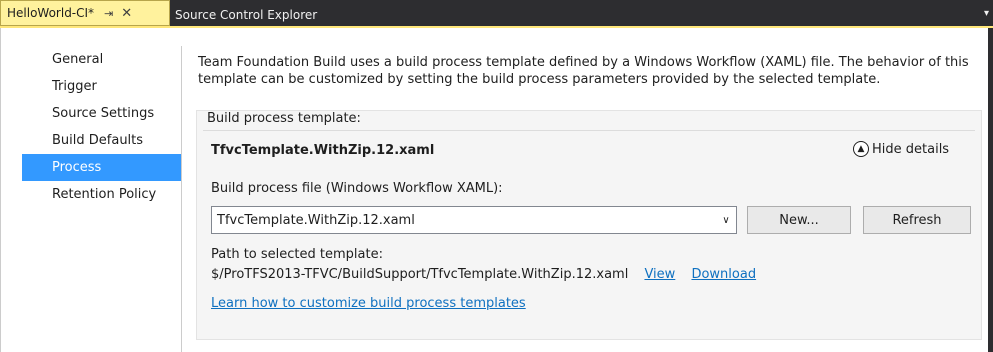  What do you see at coordinates (986, 13) in the screenshot?
I see `chevron-down-icon: ▾` at bounding box center [986, 13].